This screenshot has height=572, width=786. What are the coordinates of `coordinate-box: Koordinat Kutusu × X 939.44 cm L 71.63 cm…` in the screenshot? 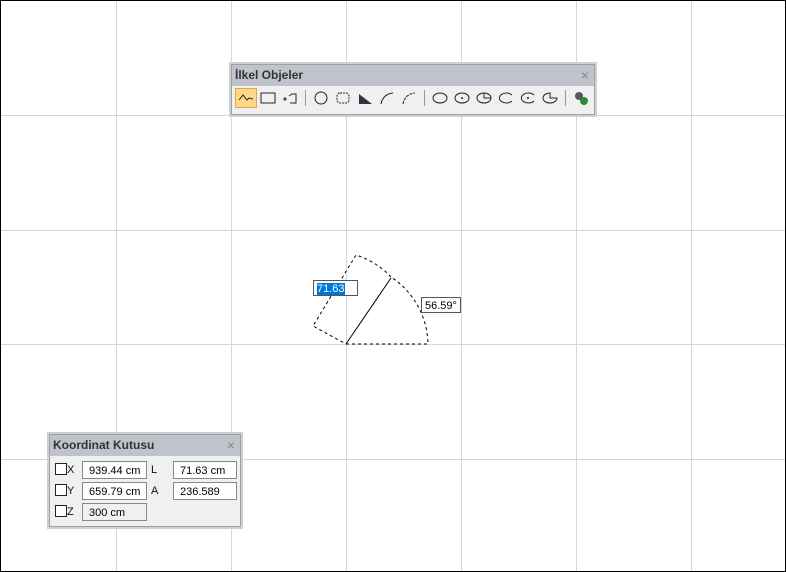 It's located at (145, 480).